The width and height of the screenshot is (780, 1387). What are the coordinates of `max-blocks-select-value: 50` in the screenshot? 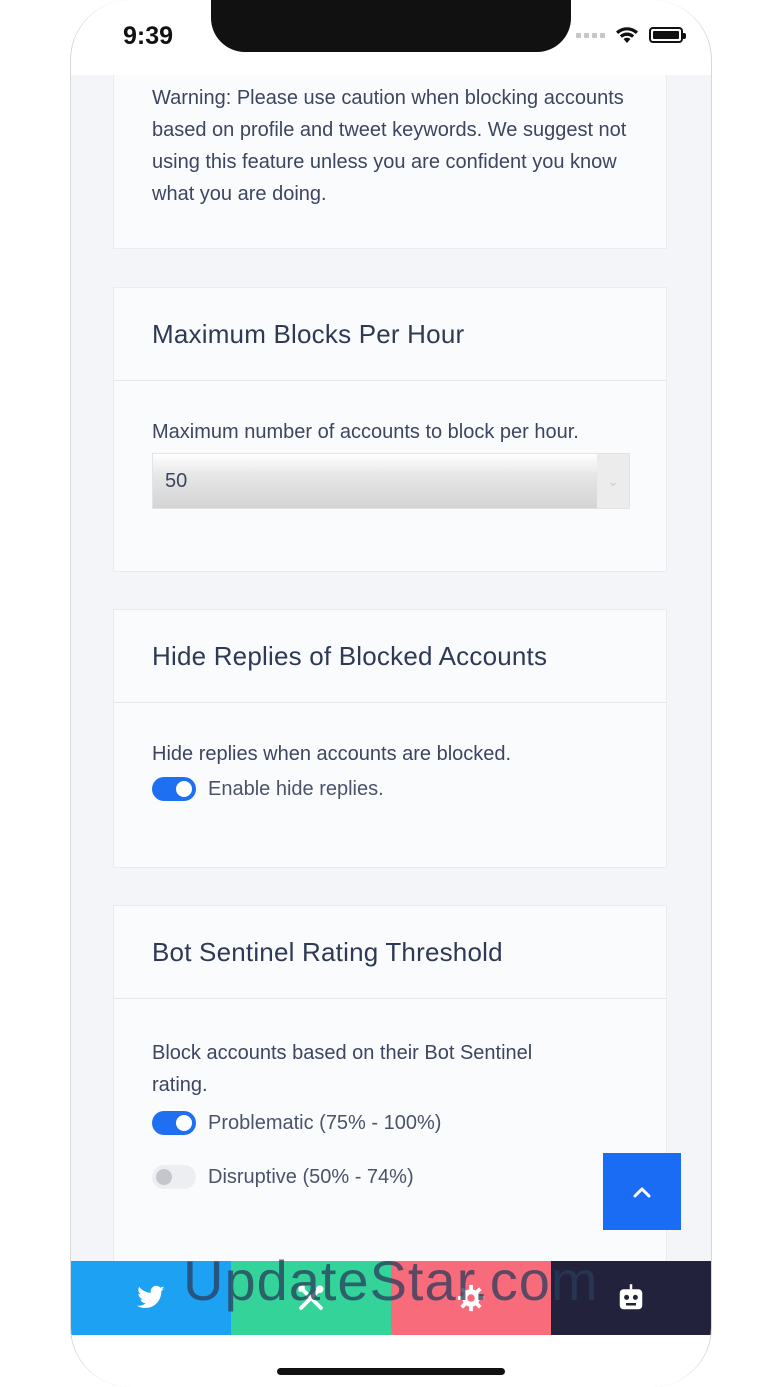 It's located at (176, 480).